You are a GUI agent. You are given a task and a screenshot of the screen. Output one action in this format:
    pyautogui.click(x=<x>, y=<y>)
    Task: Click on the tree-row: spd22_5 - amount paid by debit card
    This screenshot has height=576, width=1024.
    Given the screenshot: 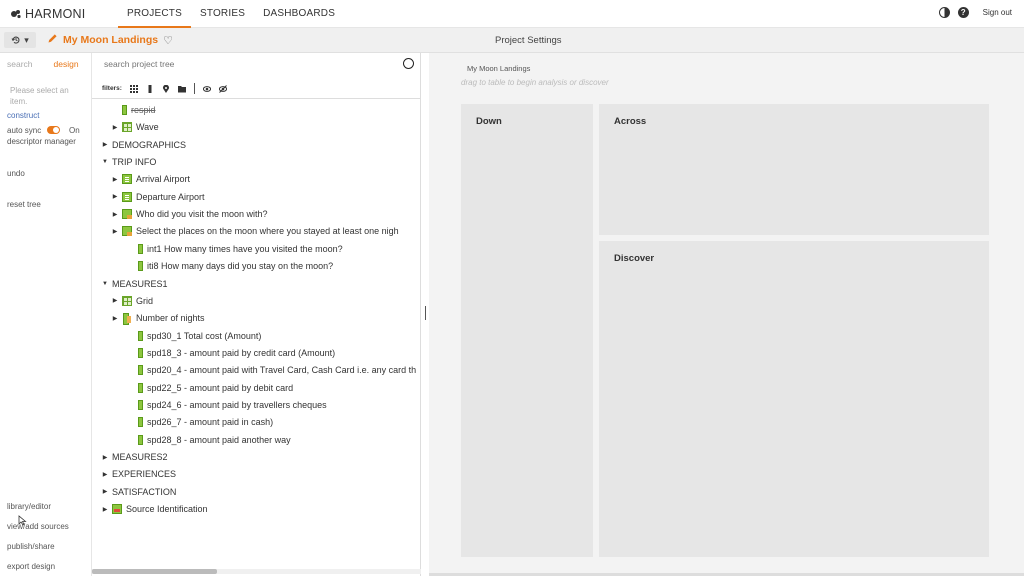 What is the action you would take?
    pyautogui.click(x=210, y=388)
    